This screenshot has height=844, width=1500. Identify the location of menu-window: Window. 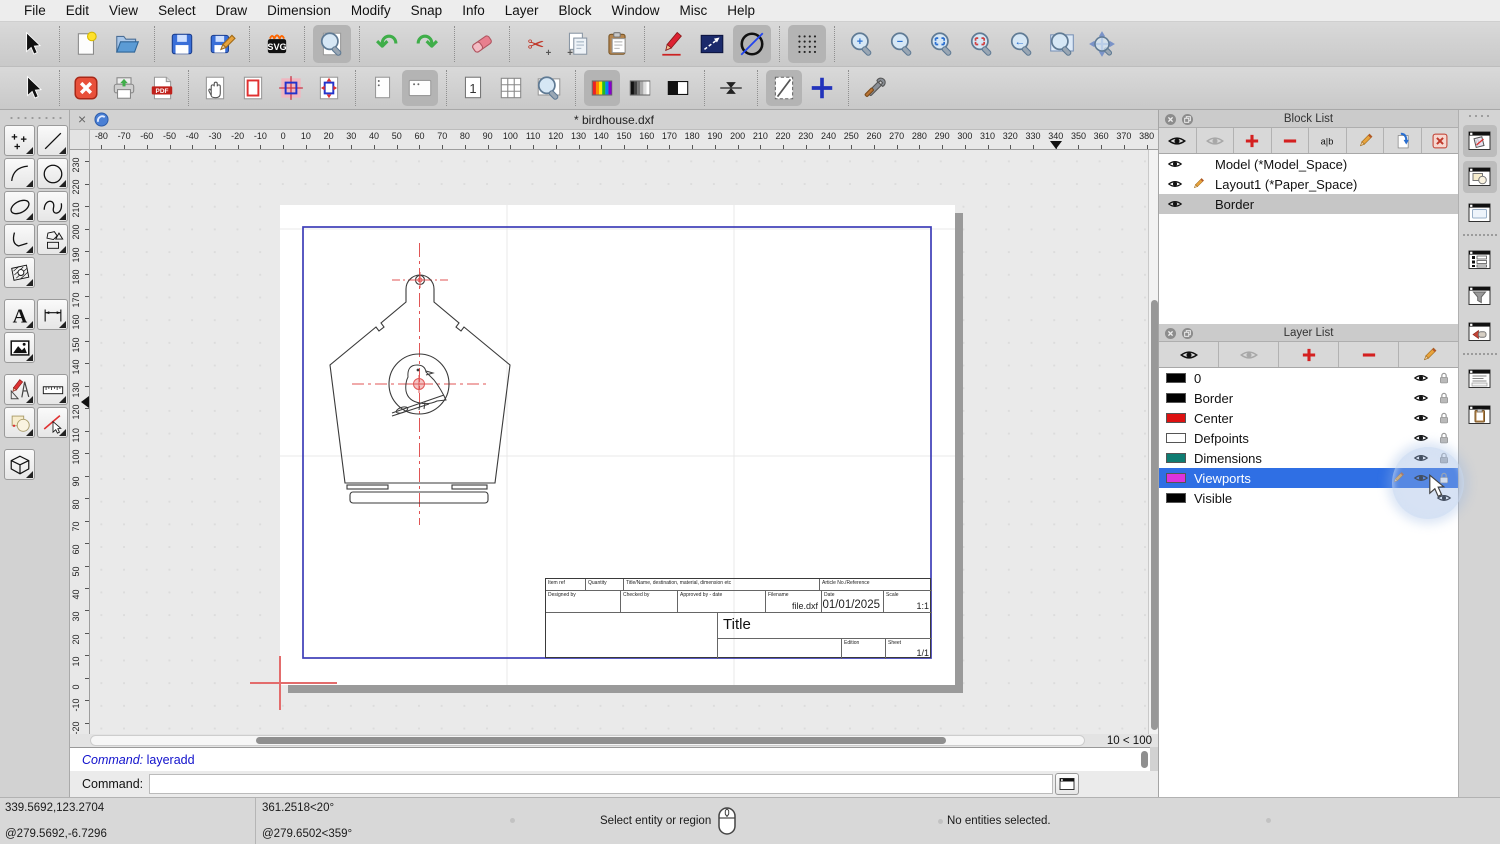
(636, 10).